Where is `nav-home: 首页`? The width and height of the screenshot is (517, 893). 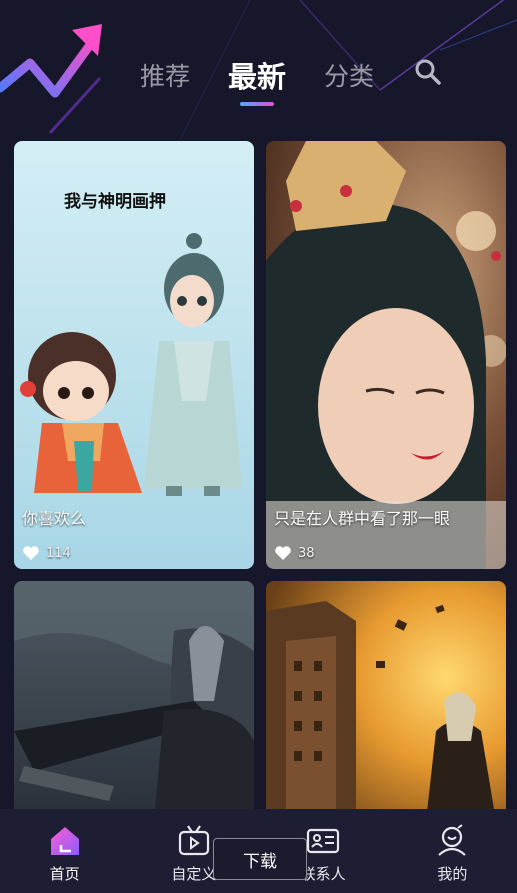
nav-home: 首页 is located at coordinates (64, 851).